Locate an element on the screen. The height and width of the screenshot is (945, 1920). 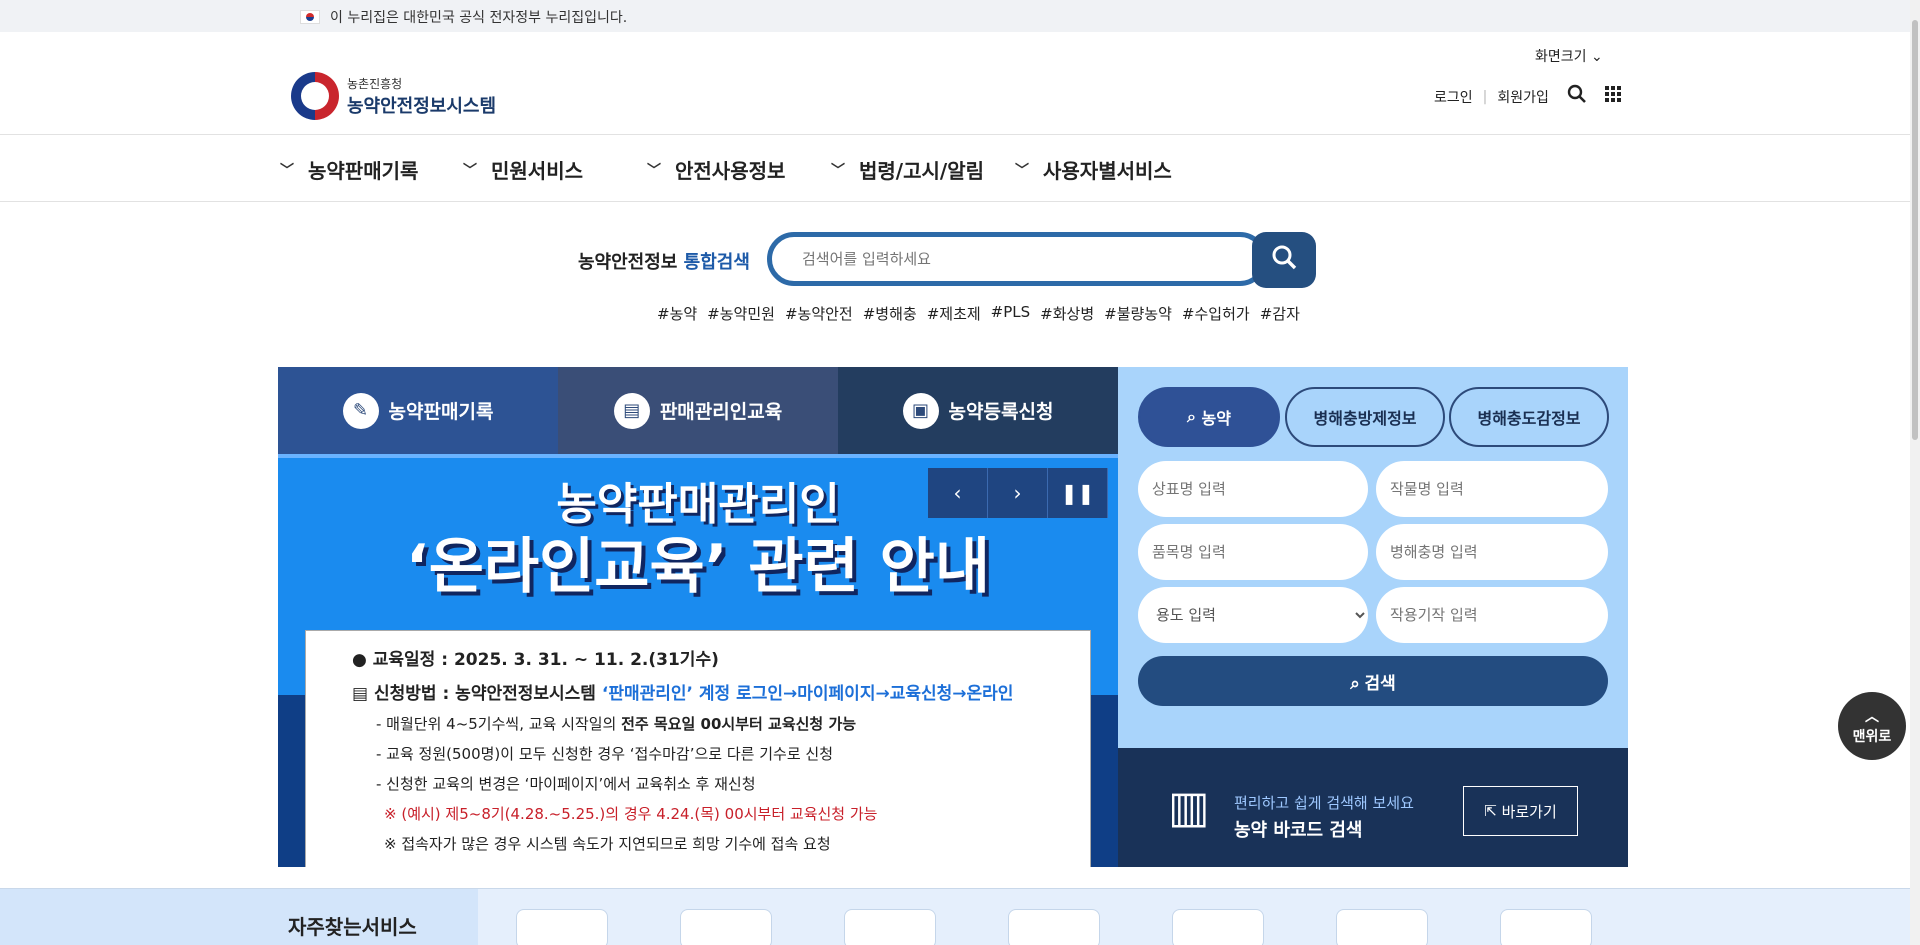
search-input is located at coordinates (1017, 259).